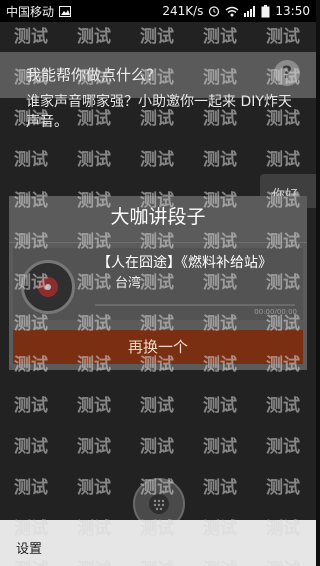 This screenshot has width=320, height=566. I want to click on welcome-message: 谁家声音哪家强？小助邀你一起来 DIY炸天声音。, so click(159, 112).